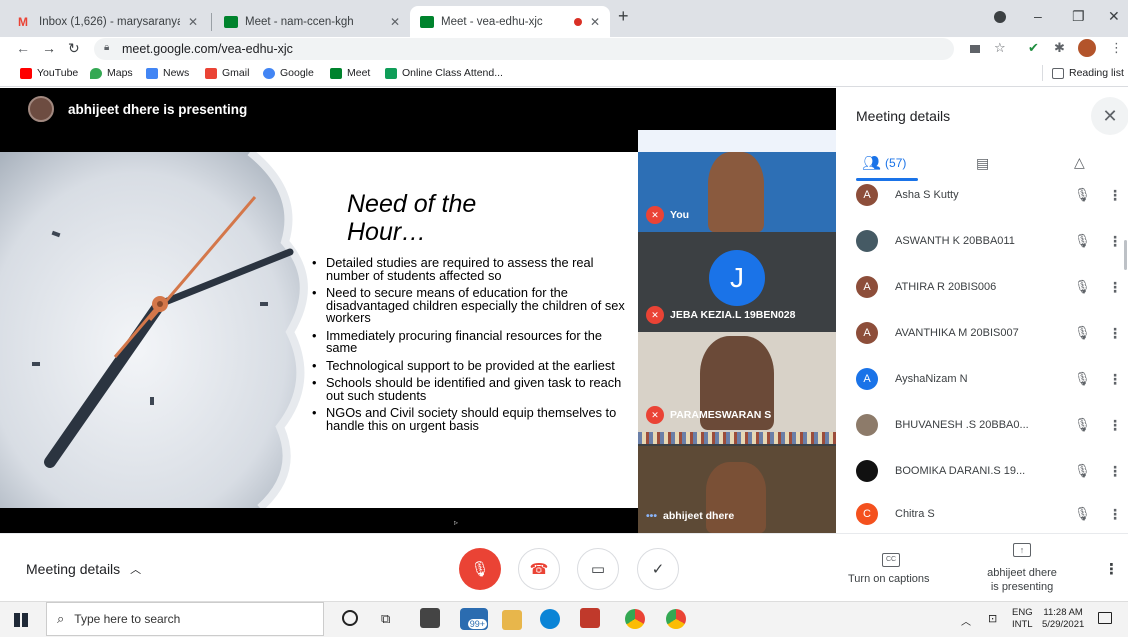 The width and height of the screenshot is (1128, 637). Describe the element at coordinates (652, 516) in the screenshot. I see `speaking-indicator-icon: •••` at that location.